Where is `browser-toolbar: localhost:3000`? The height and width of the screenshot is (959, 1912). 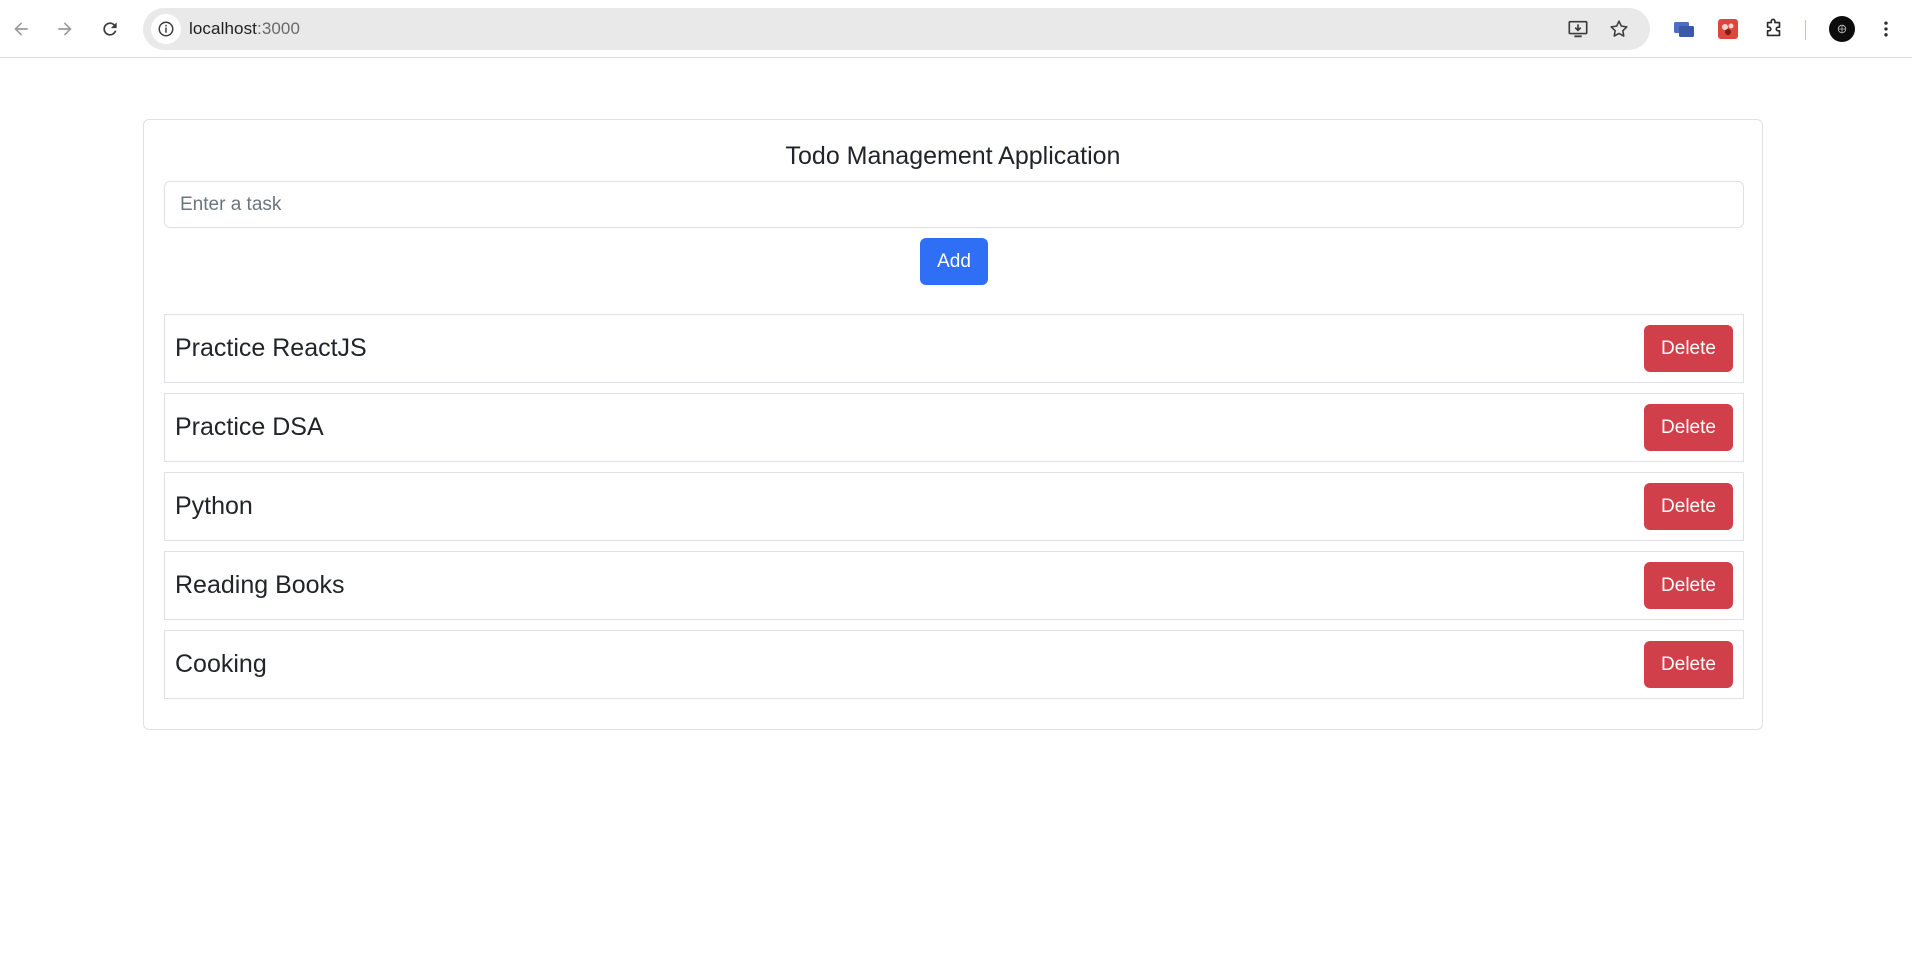
browser-toolbar: localhost:3000 is located at coordinates (956, 29).